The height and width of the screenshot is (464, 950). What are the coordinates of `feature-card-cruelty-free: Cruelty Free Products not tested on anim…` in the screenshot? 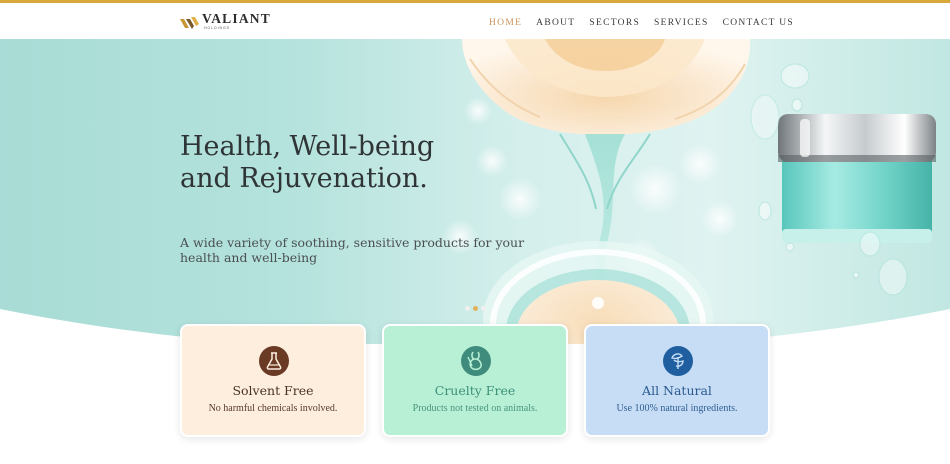 It's located at (475, 380).